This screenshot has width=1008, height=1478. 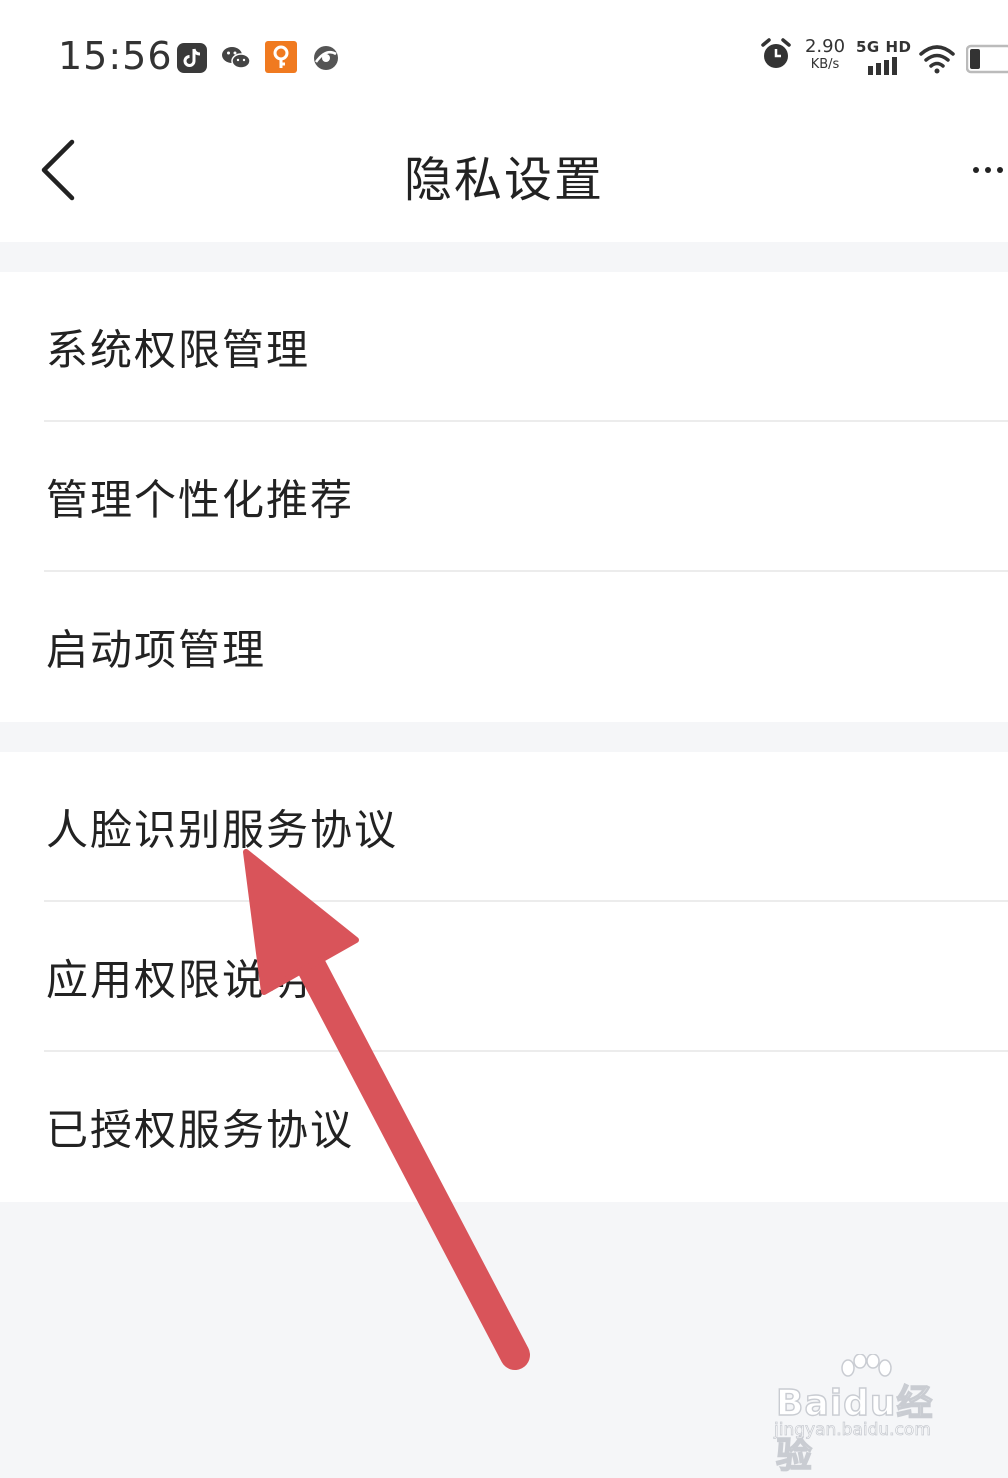 I want to click on row-authorized-agreements: 已授权服务协议, so click(x=504, y=1127).